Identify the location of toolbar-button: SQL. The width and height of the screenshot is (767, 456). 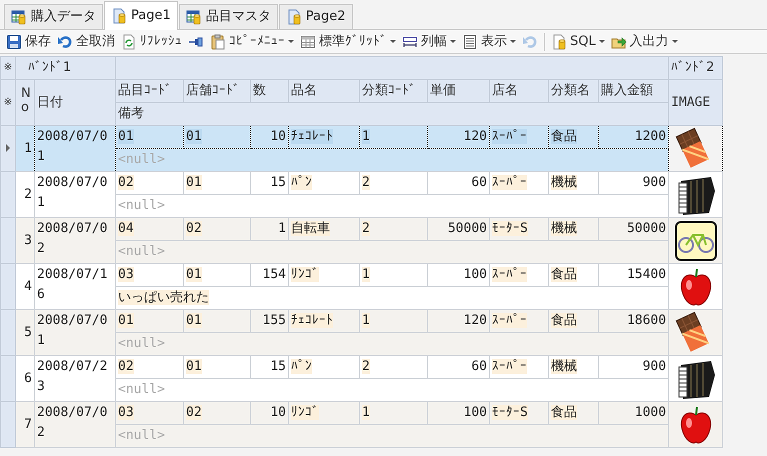
(578, 41).